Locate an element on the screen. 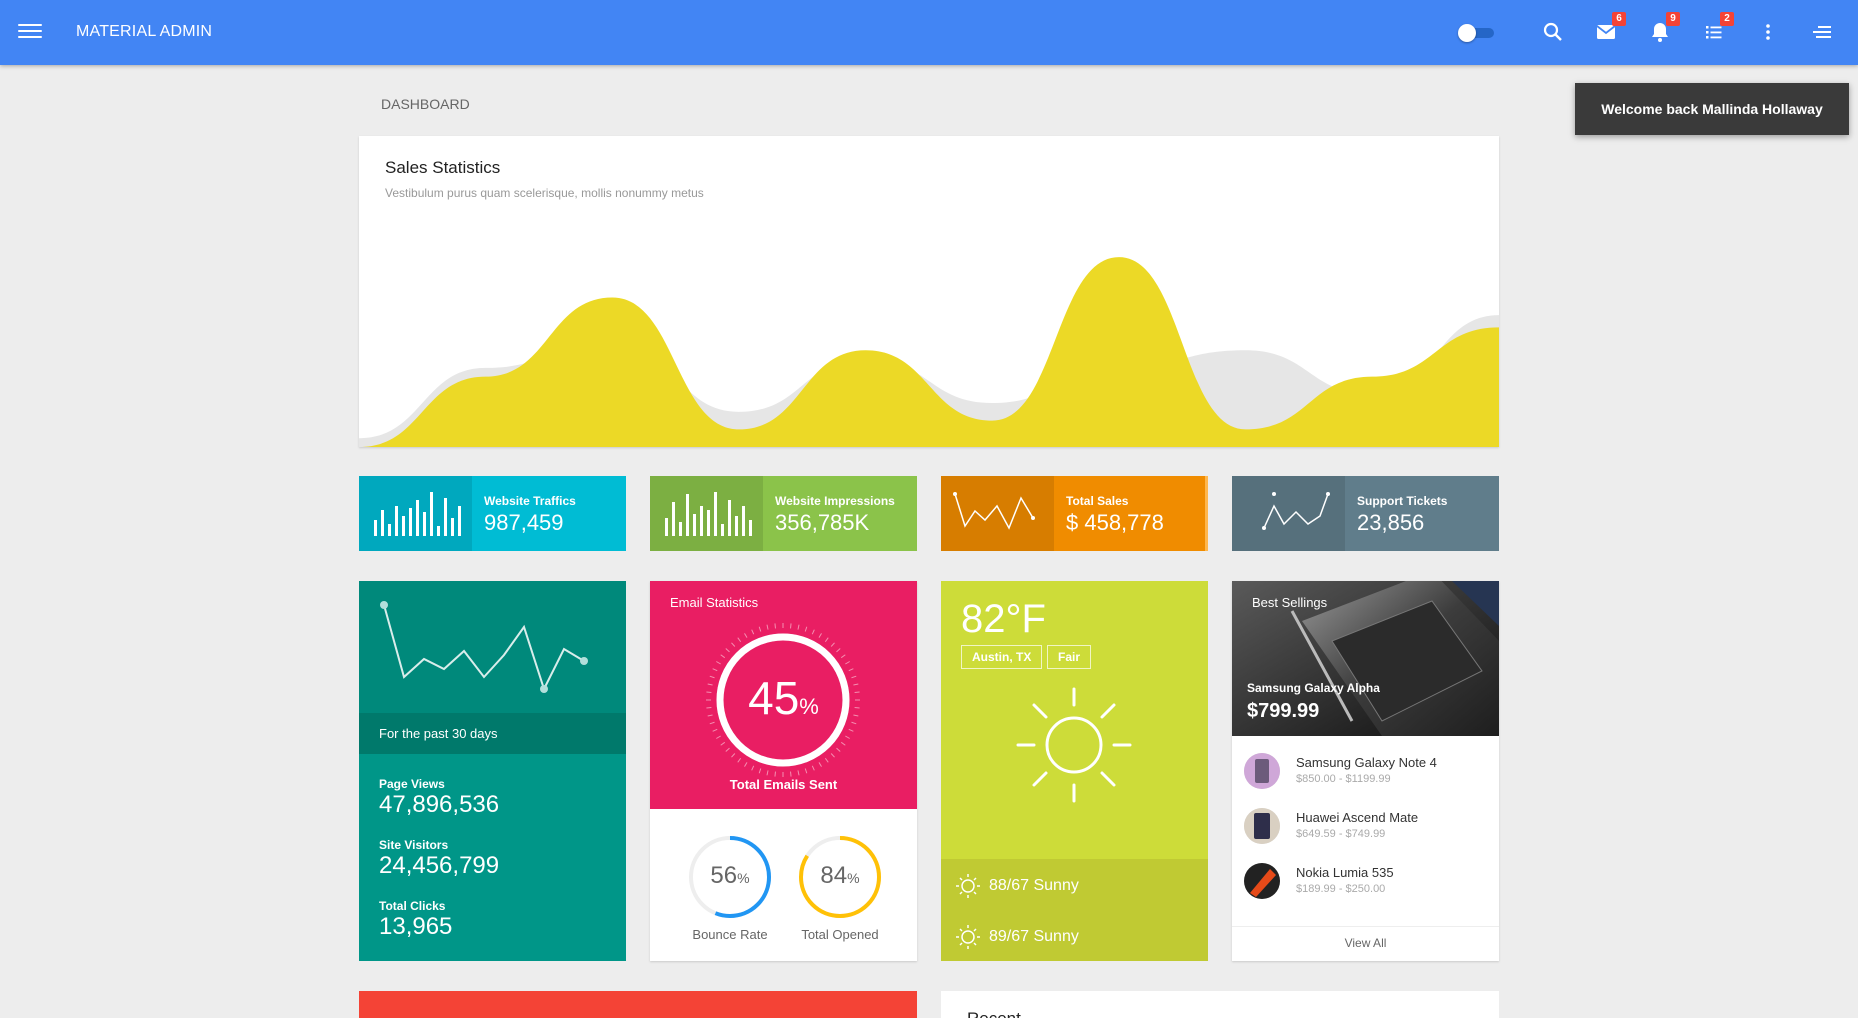 This screenshot has width=1858, height=1018. list-item: Samsung Galaxy Note 4 $850.00 - $1199.99 is located at coordinates (1369, 771).